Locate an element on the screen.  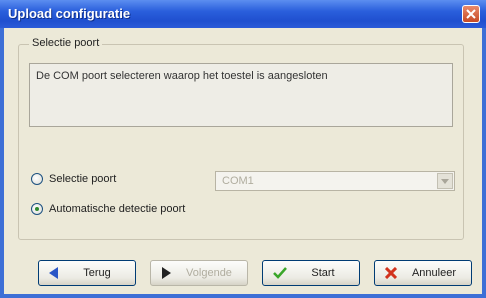
window-title: Upload configuratie is located at coordinates (69, 13).